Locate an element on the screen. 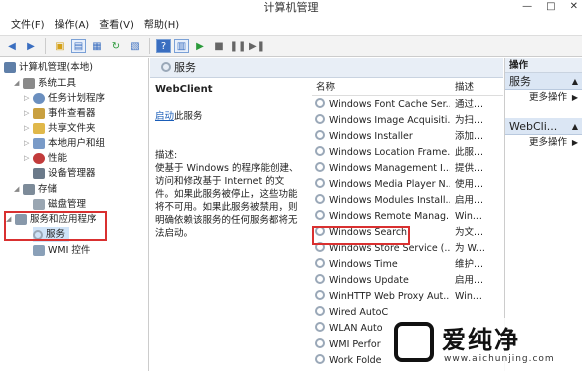  folder-up-icon: ▣ is located at coordinates (60, 46).